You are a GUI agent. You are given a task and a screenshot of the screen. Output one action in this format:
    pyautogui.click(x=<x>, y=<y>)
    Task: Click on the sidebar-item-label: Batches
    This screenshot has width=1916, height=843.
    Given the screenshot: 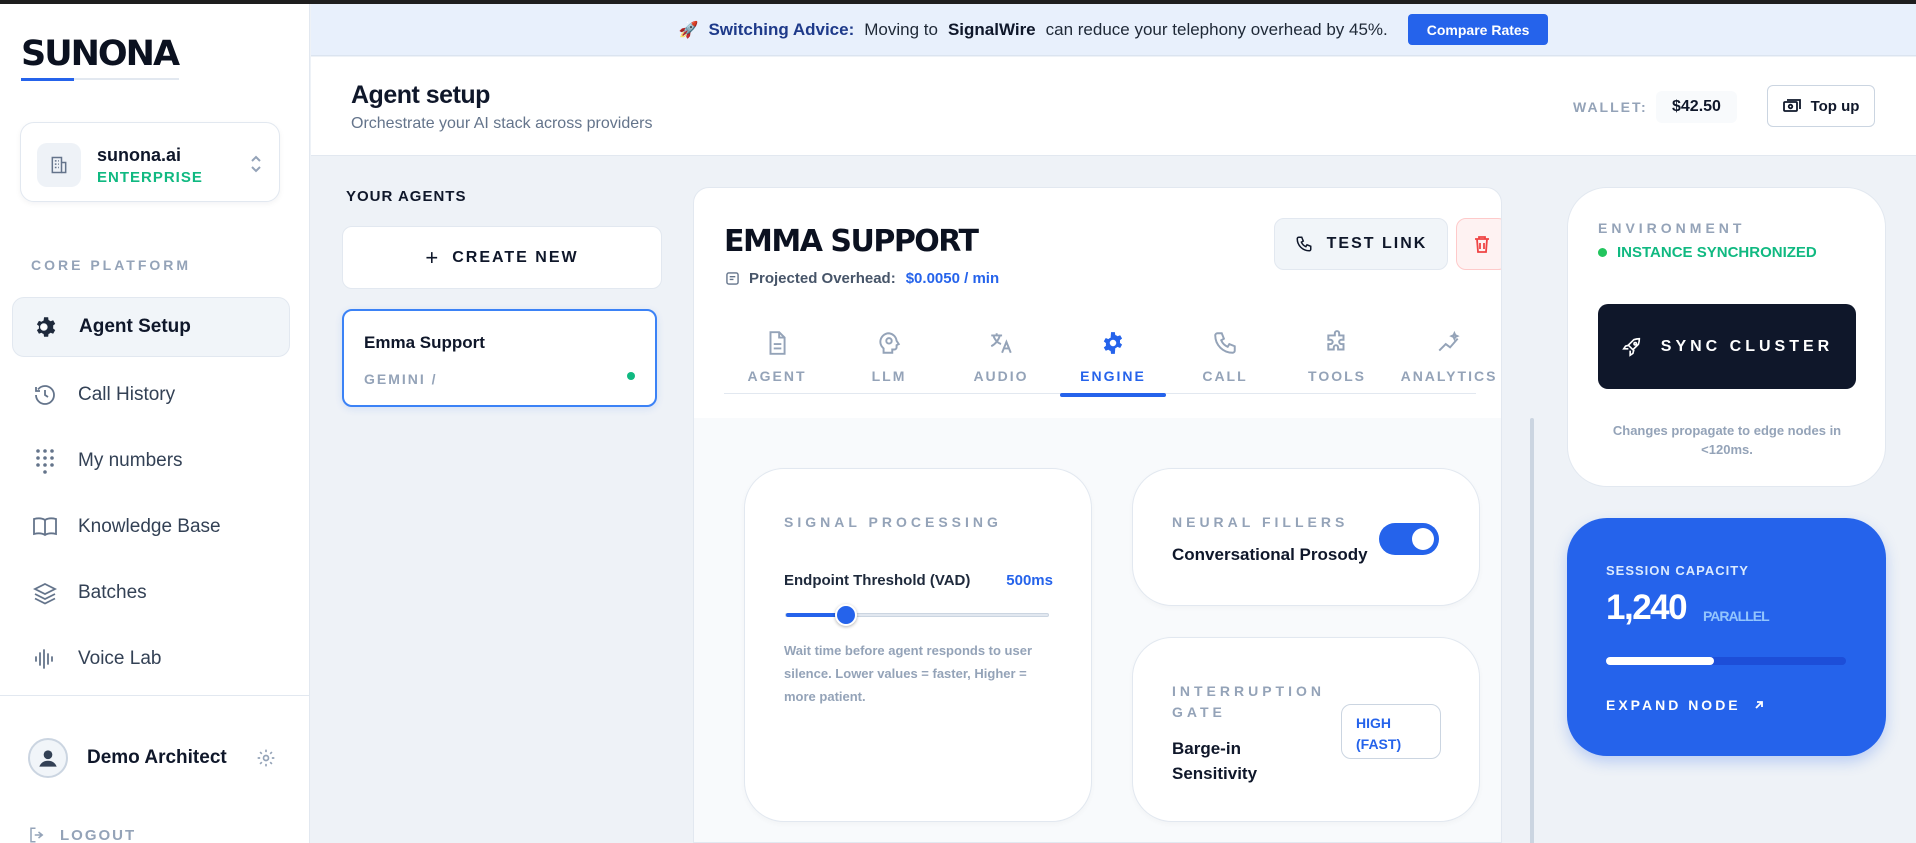 What is the action you would take?
    pyautogui.click(x=112, y=592)
    